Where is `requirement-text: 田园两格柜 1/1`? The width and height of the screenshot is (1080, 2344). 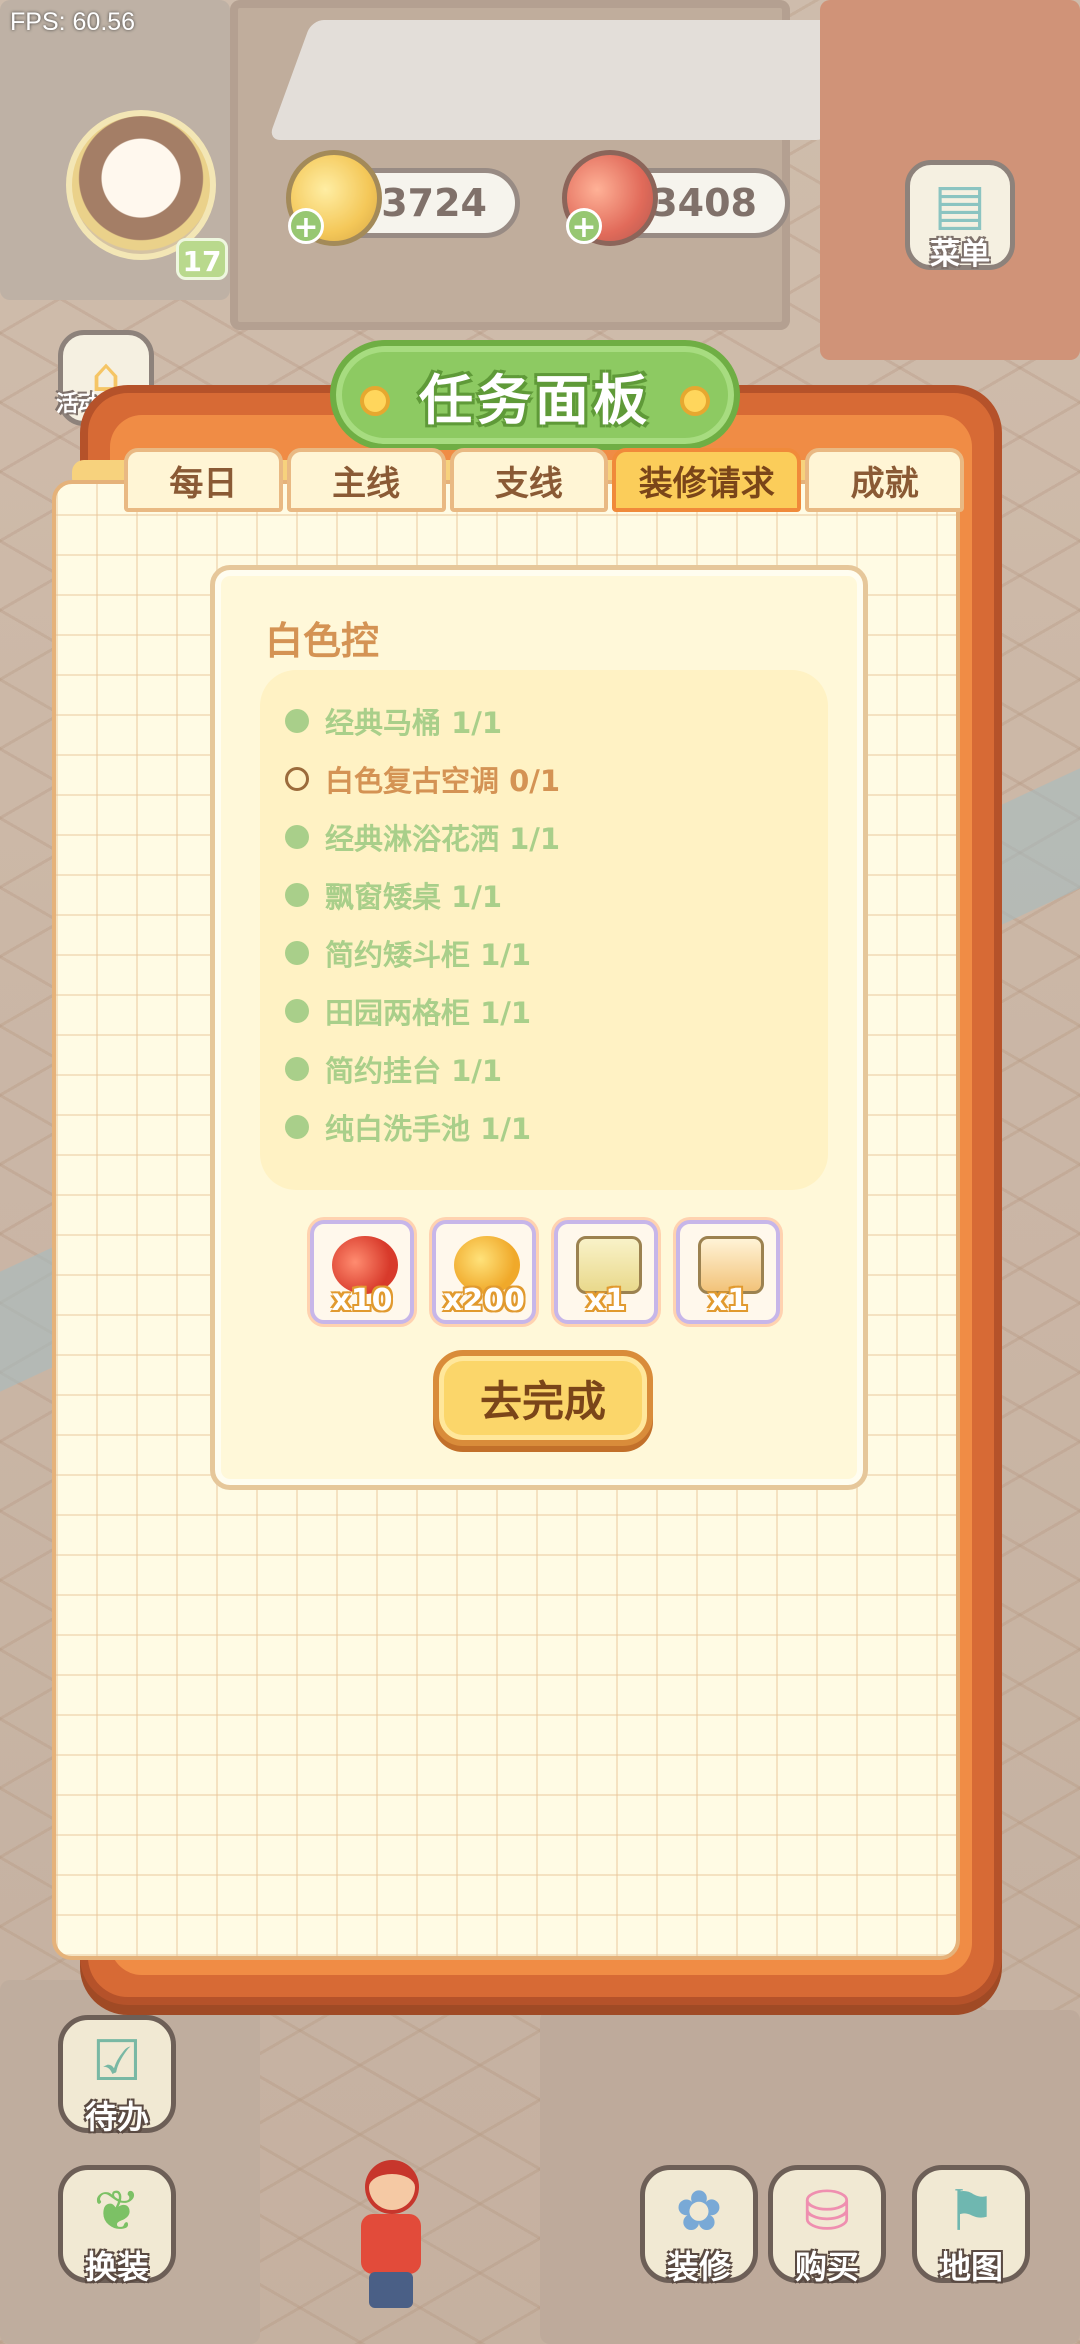
requirement-text: 田园两格柜 1/1 is located at coordinates (428, 1013).